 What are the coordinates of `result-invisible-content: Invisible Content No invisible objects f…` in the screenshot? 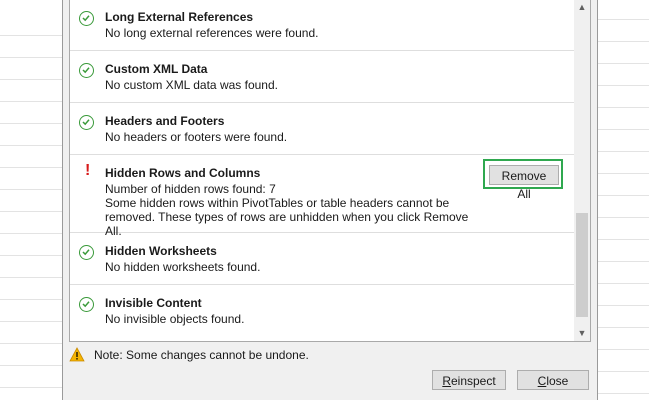 It's located at (322, 310).